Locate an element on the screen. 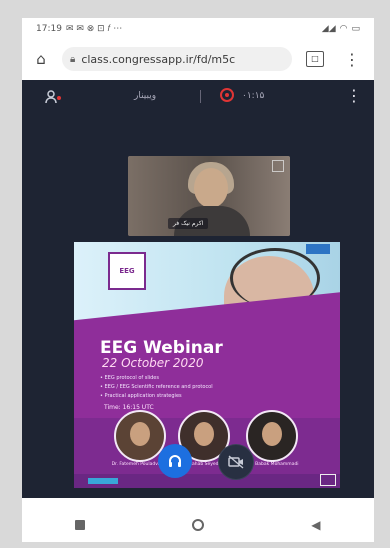 Image resolution: width=390 pixels, height=548 pixels. meeting-title: ویبینار is located at coordinates (145, 96).